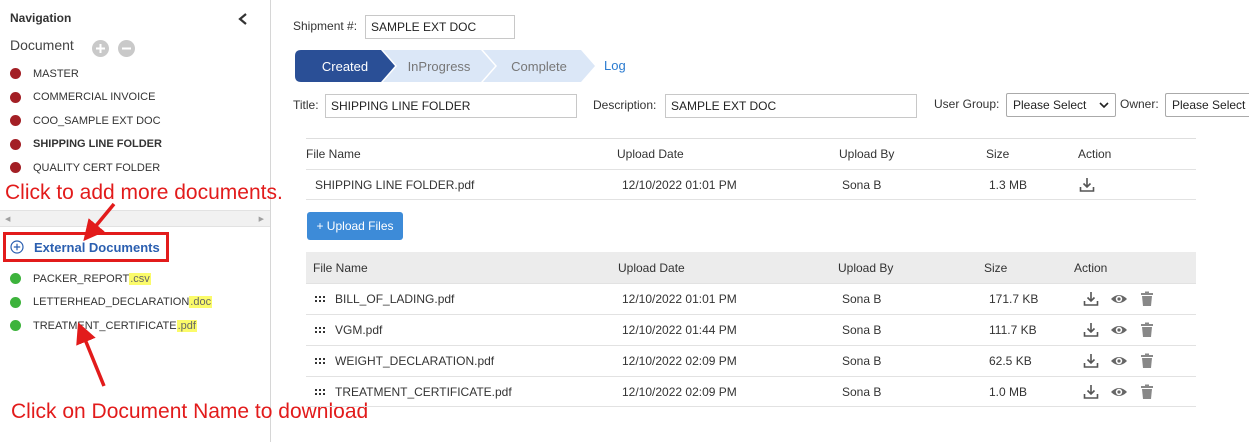 Image resolution: width=1249 pixels, height=442 pixels. I want to click on plus-circle-icon, so click(100, 48).